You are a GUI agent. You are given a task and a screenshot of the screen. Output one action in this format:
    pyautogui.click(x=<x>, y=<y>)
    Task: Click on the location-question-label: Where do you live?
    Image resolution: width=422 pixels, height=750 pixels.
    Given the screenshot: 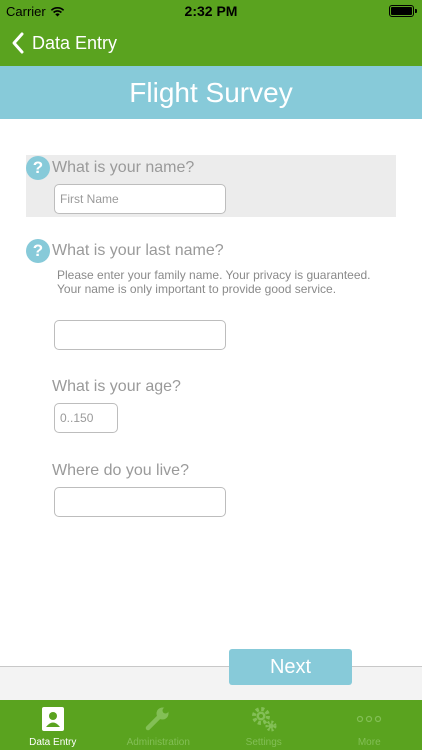 What is the action you would take?
    pyautogui.click(x=120, y=470)
    